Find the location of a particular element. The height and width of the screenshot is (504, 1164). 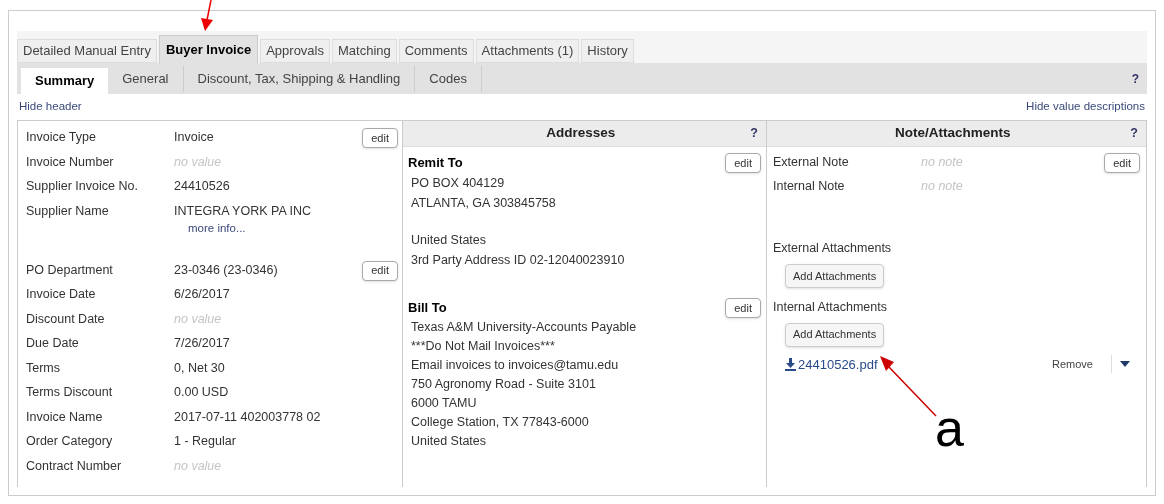

field-value: 7/26/2017 is located at coordinates (202, 343).